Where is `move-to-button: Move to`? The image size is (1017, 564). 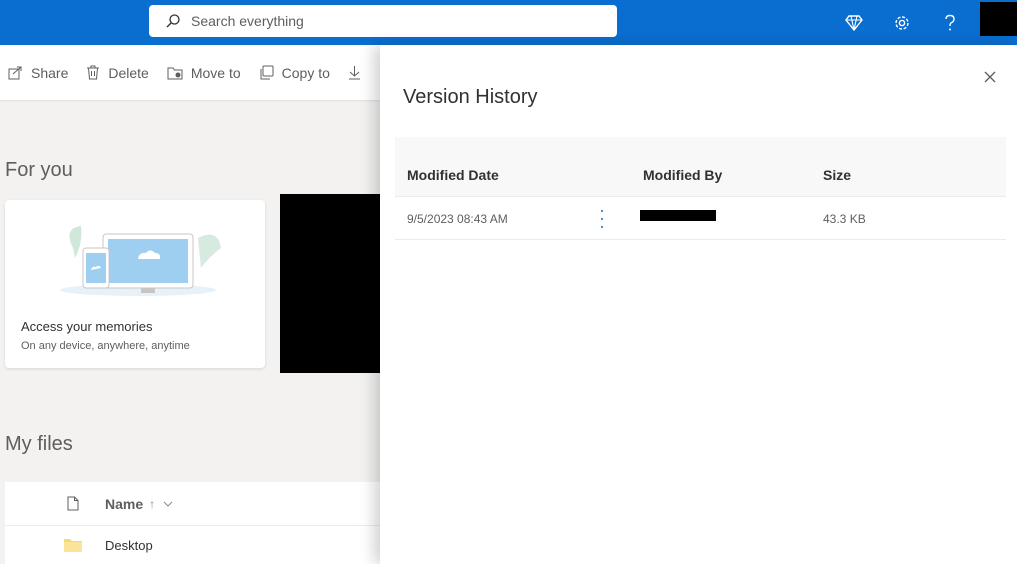
move-to-button: Move to is located at coordinates (204, 73).